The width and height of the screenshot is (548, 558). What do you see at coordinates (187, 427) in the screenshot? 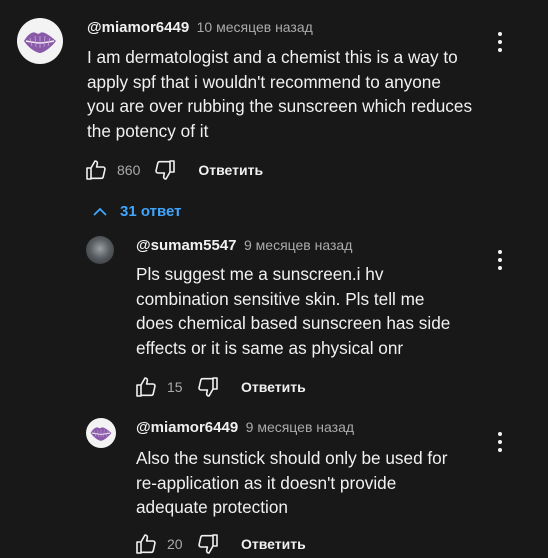
I see `reply-author: @miamor6449` at bounding box center [187, 427].